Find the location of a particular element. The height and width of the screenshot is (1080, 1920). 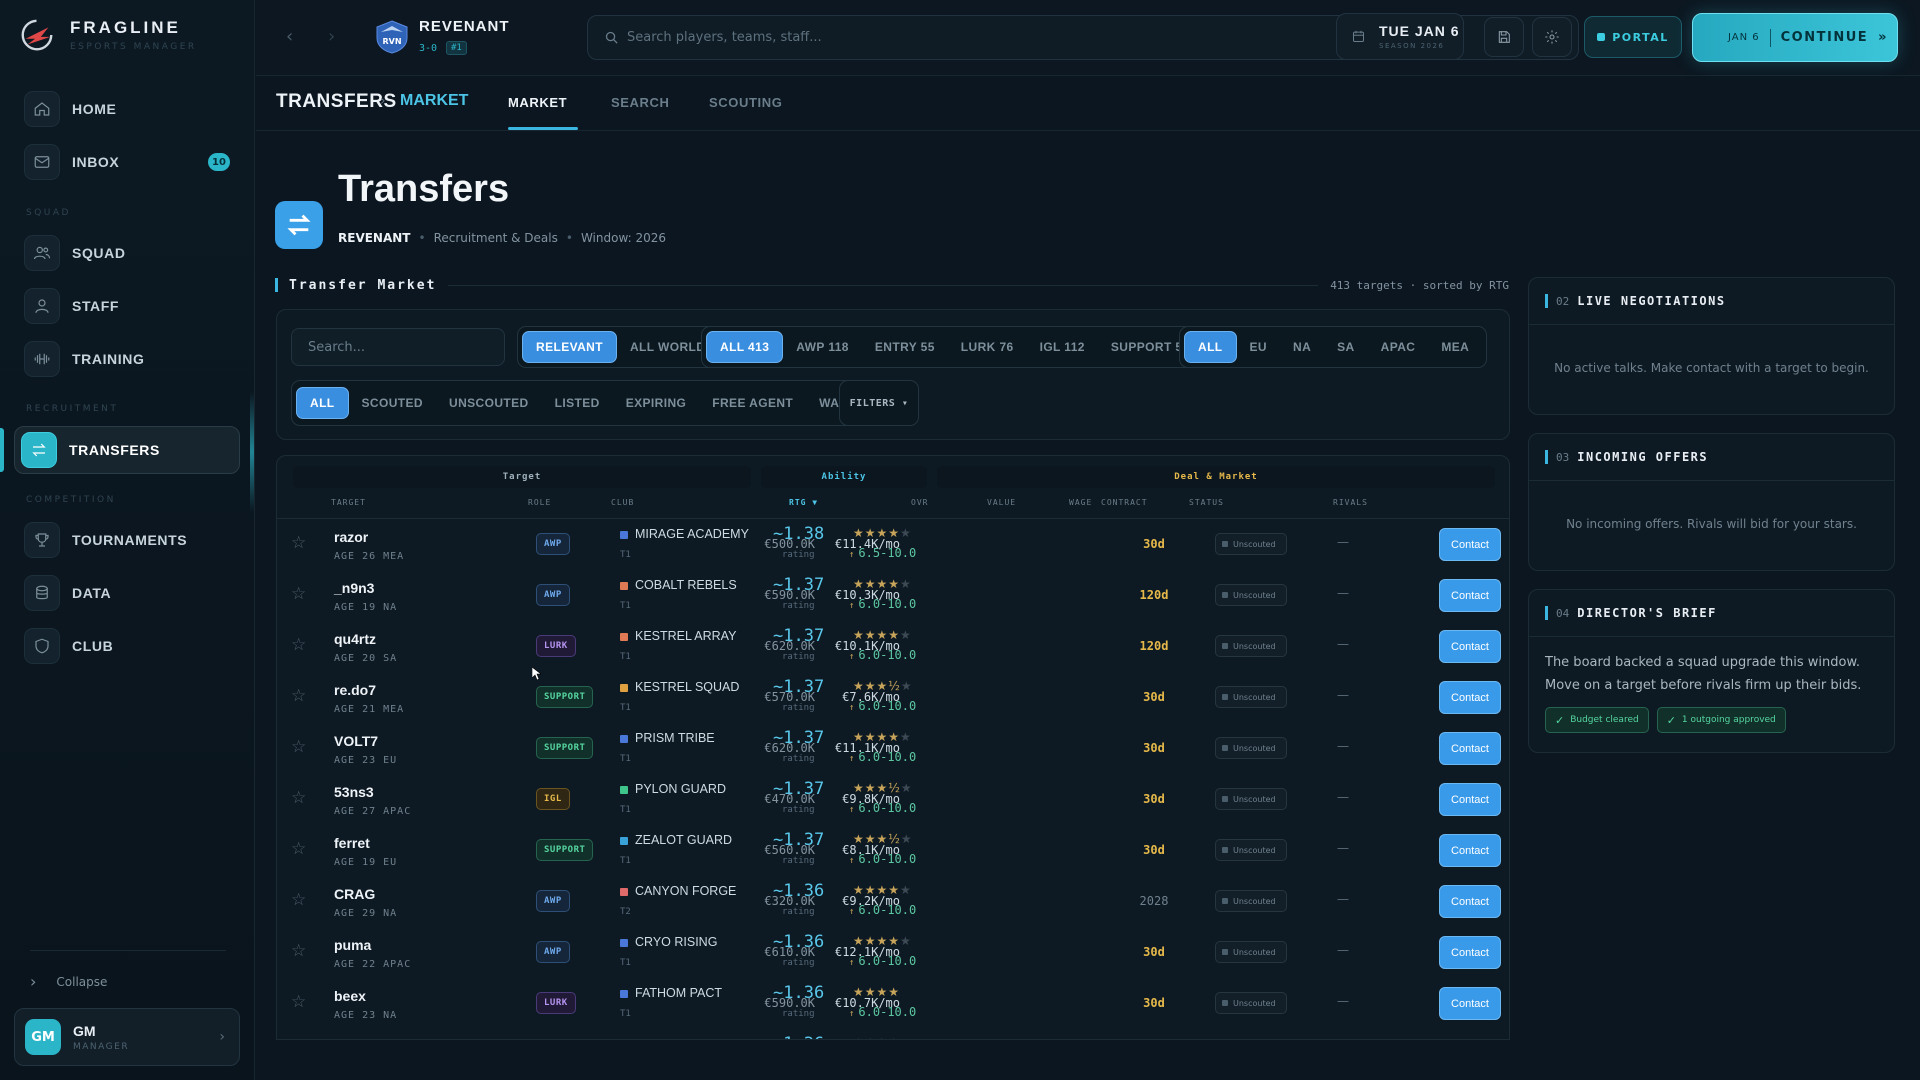

sidebar-item-home: HOME is located at coordinates (129, 109).